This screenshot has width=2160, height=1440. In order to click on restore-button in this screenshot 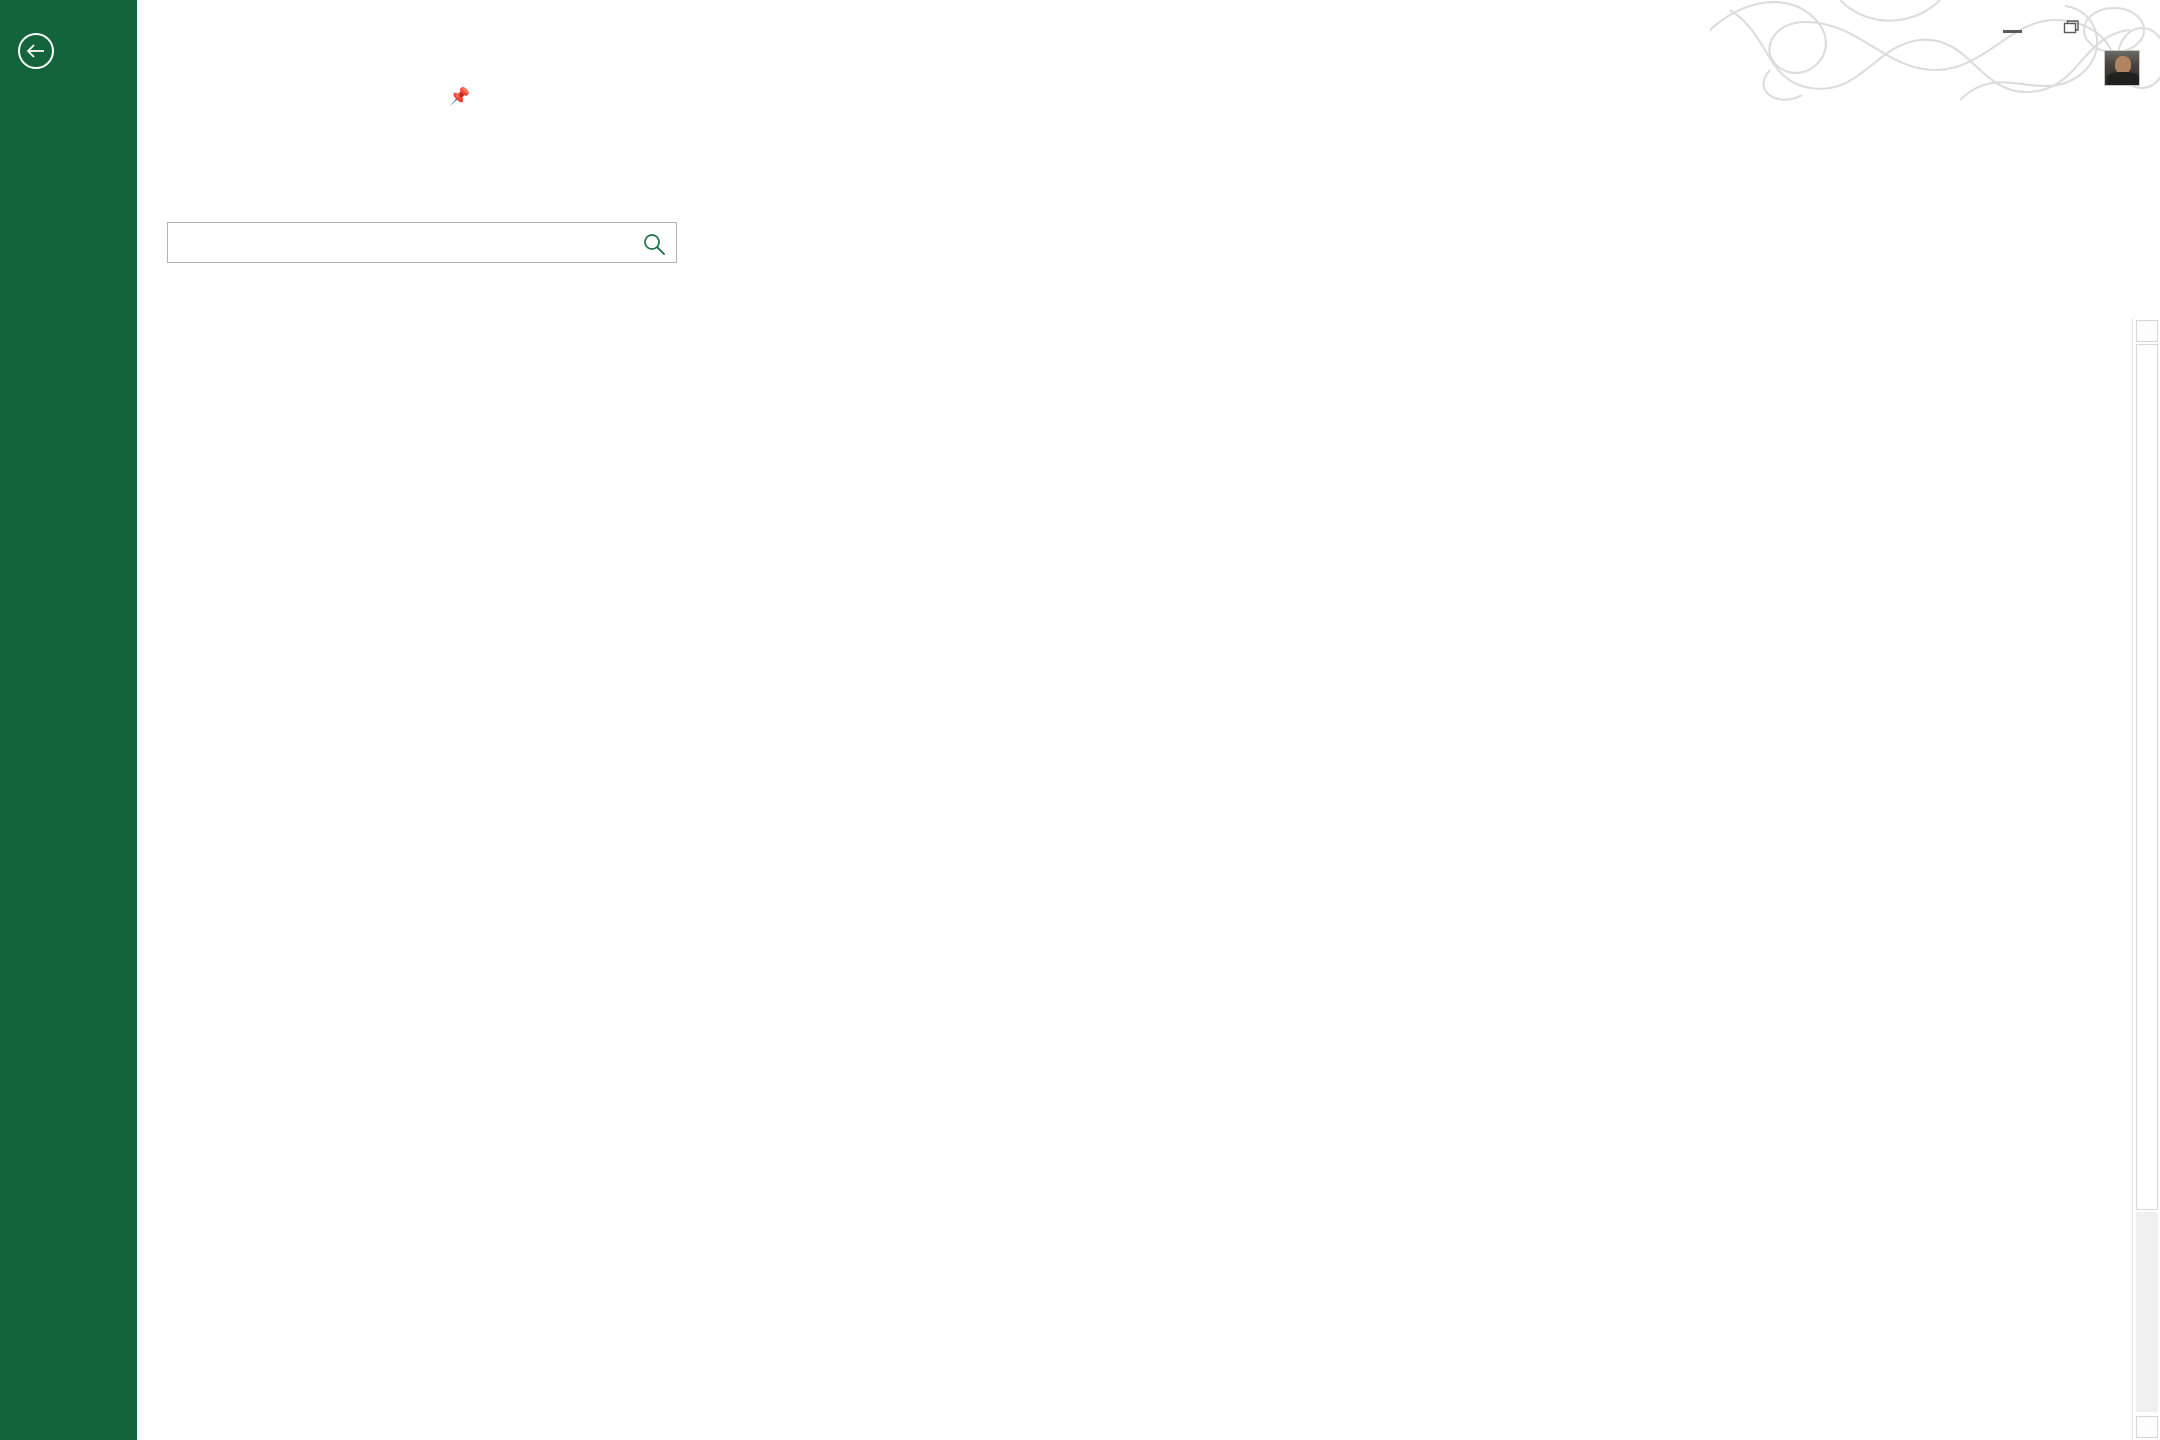, I will do `click(2070, 27)`.